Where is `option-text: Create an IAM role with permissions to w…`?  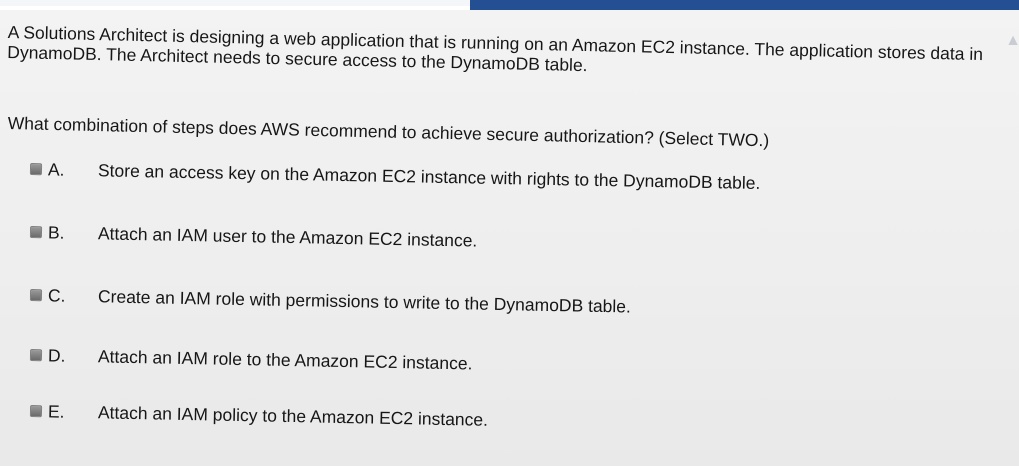
option-text: Create an IAM role with permissions to w… is located at coordinates (364, 301).